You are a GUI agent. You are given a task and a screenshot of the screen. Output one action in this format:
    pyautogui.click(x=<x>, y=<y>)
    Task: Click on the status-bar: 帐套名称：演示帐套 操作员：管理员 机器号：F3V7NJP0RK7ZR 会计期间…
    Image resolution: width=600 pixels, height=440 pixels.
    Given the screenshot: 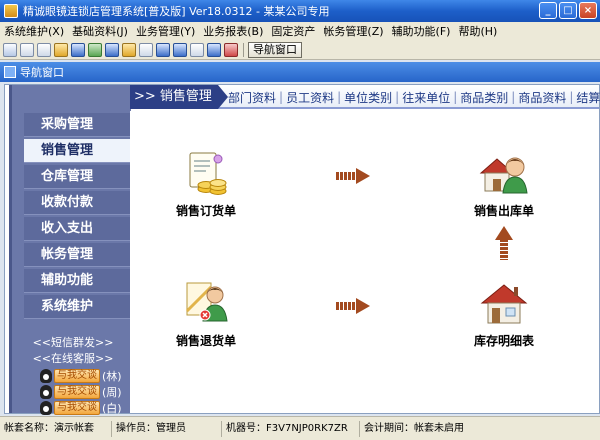 What is the action you would take?
    pyautogui.click(x=300, y=428)
    